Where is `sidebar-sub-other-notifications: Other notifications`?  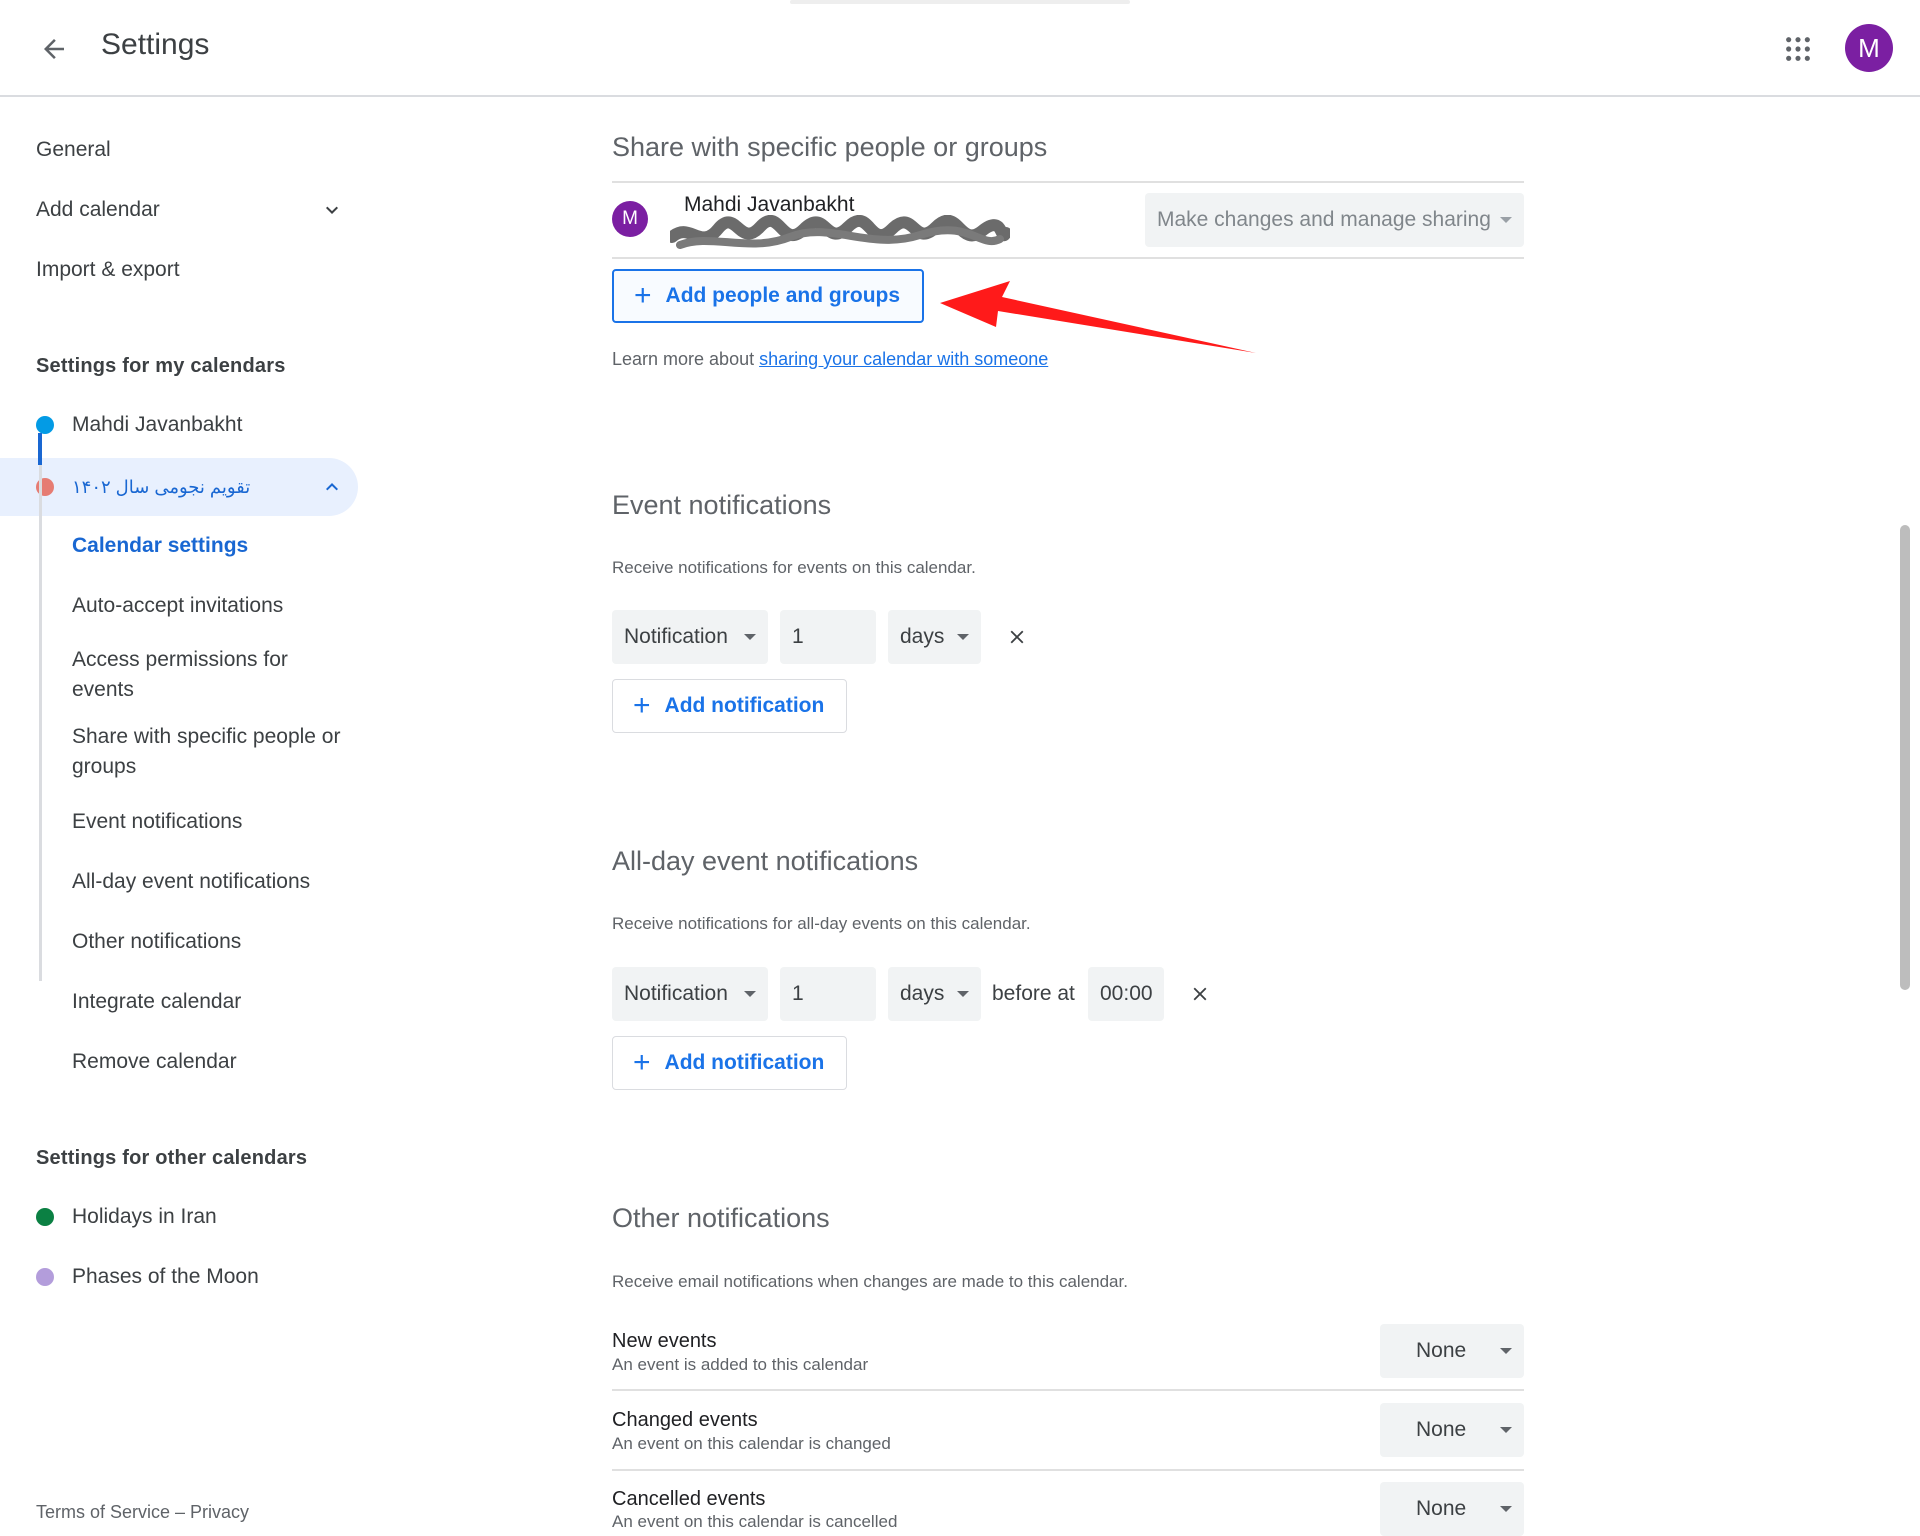 sidebar-sub-other-notifications: Other notifications is located at coordinates (212, 942).